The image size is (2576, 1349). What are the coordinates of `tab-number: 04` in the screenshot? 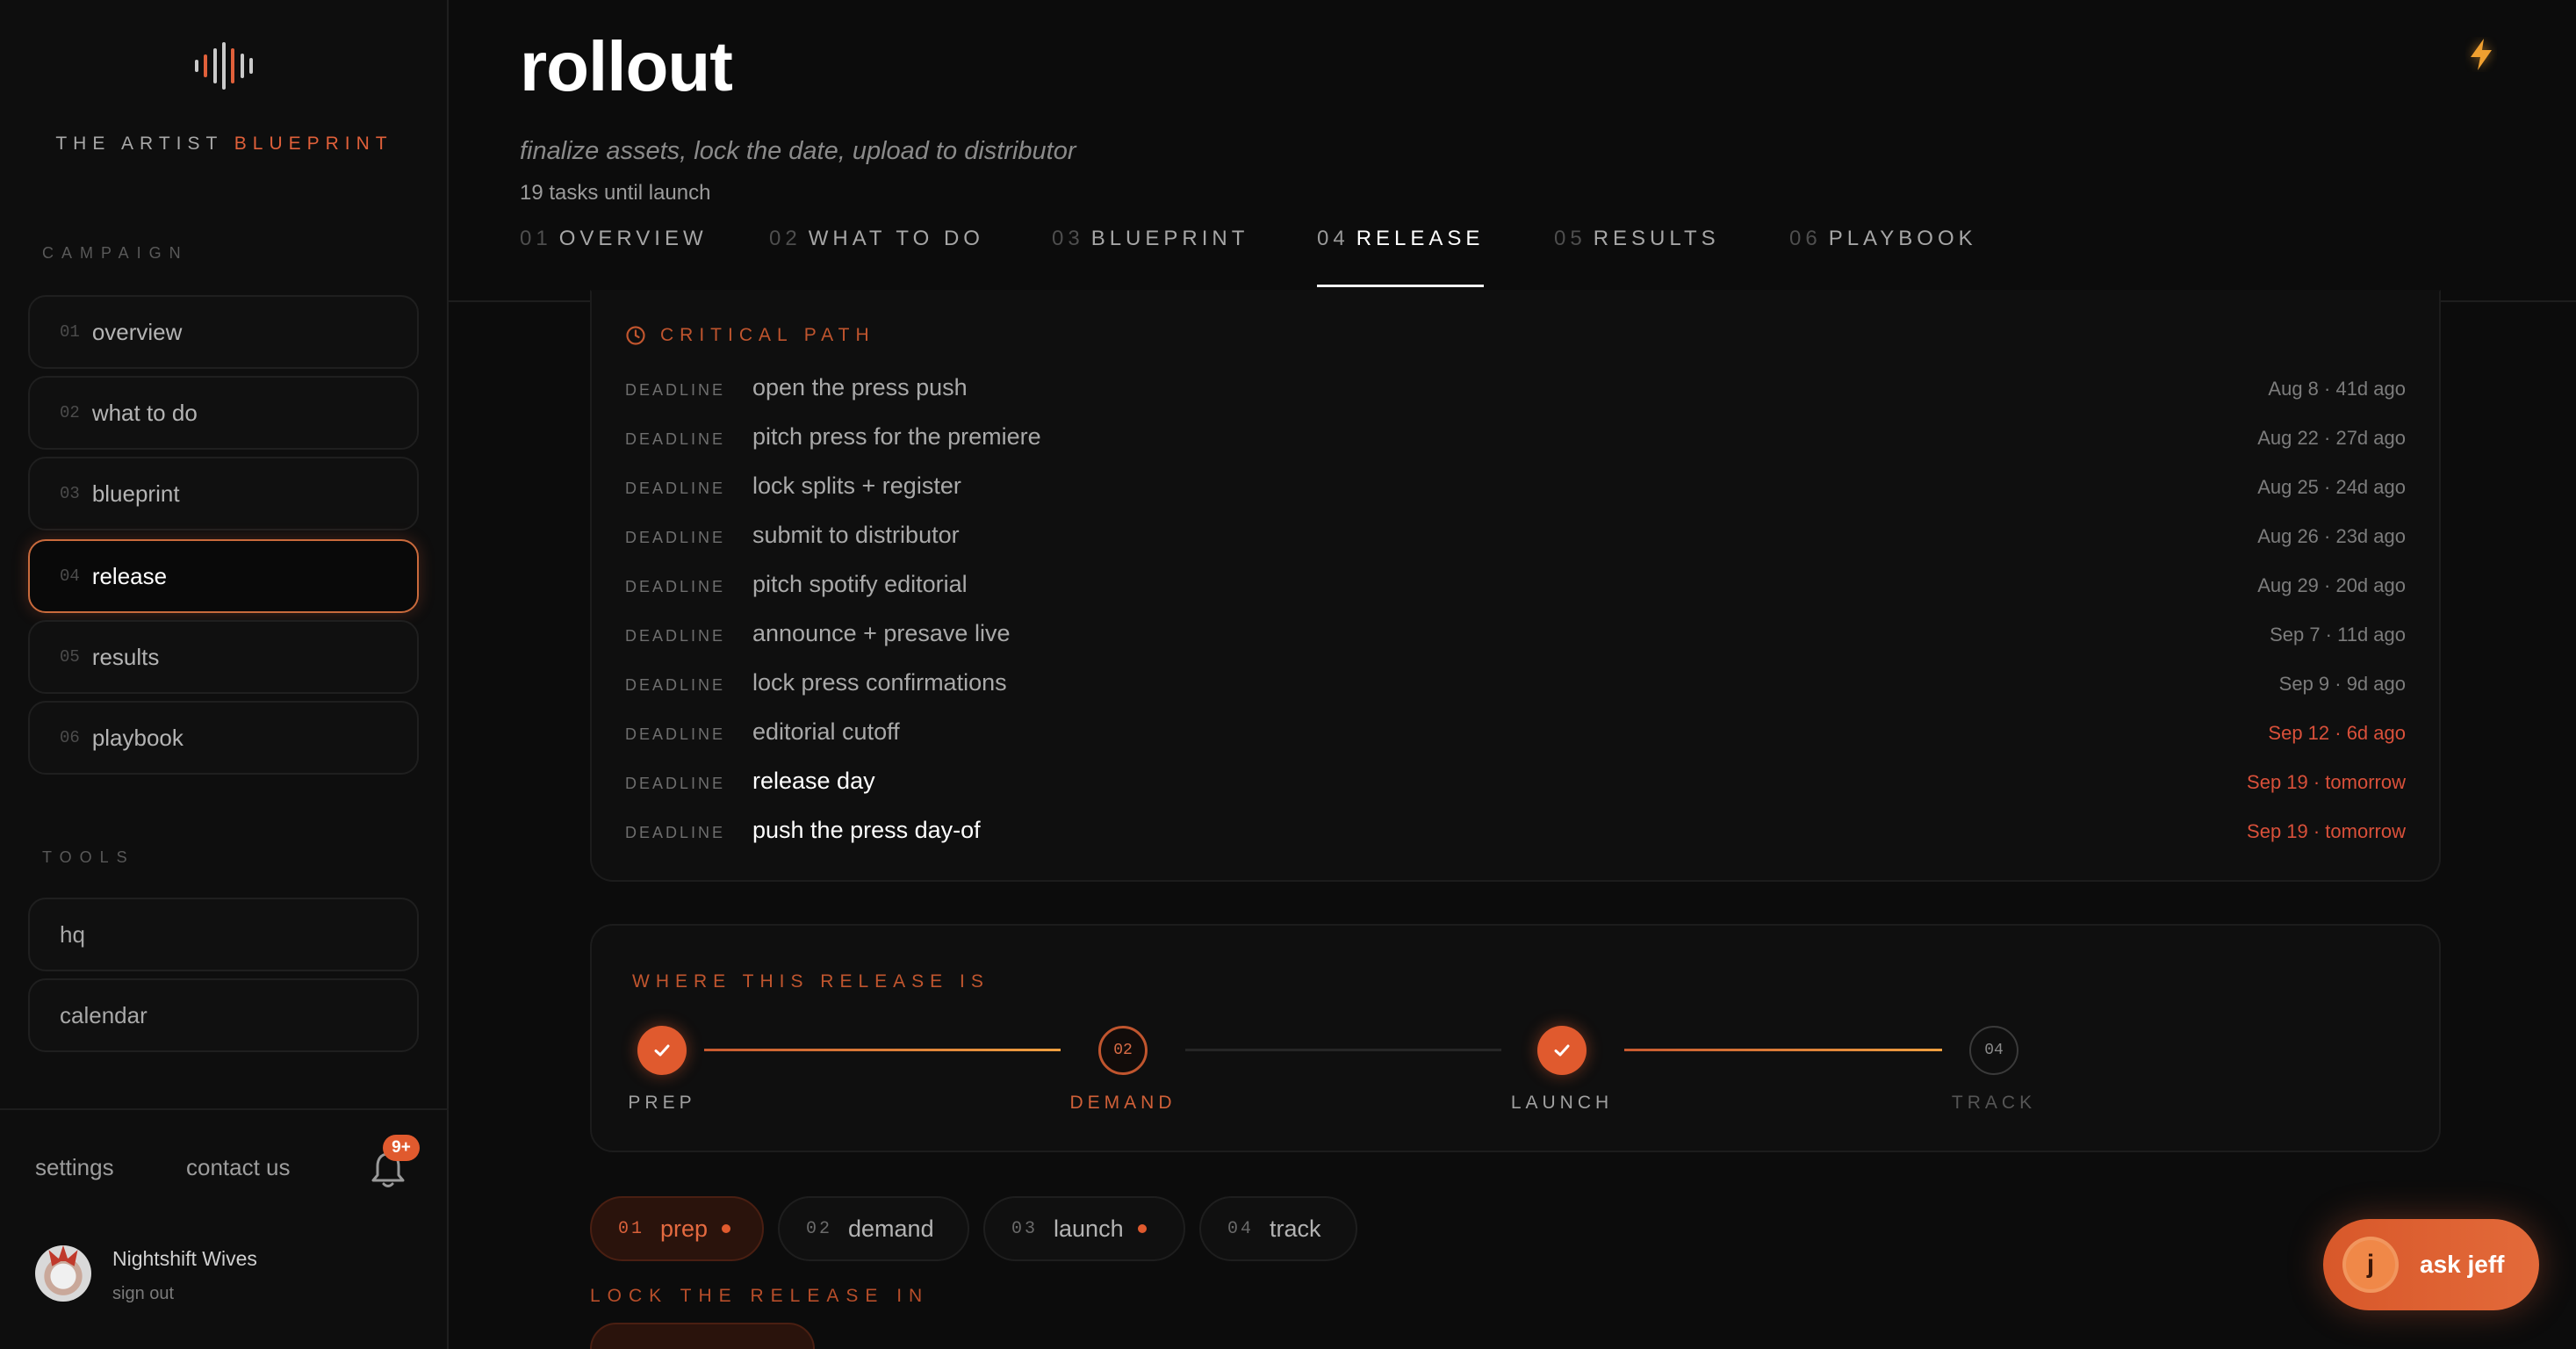 It's located at (1333, 238).